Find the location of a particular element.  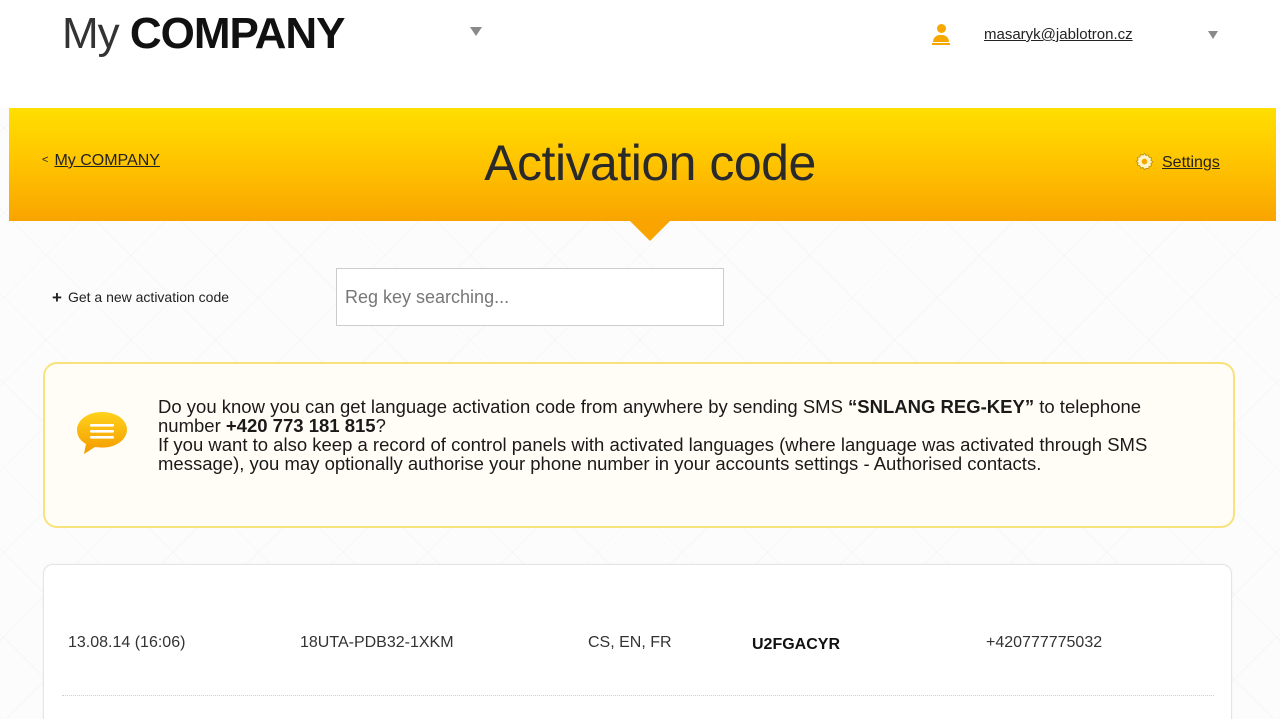

new-activation-code-button: + Get a new activation code is located at coordinates (140, 298).